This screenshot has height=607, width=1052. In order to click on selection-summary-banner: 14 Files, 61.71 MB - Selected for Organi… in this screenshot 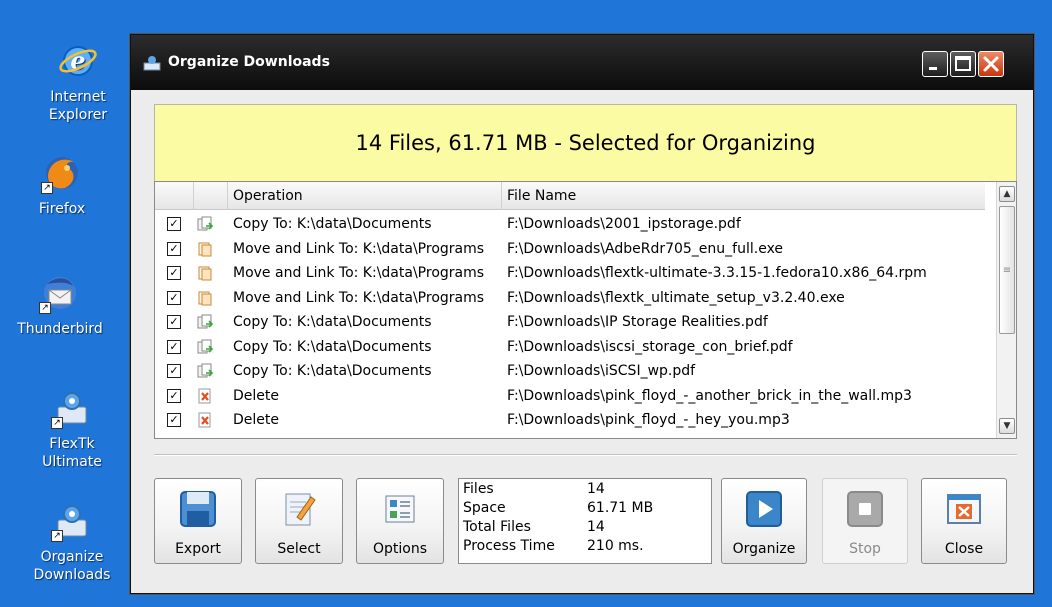, I will do `click(585, 143)`.